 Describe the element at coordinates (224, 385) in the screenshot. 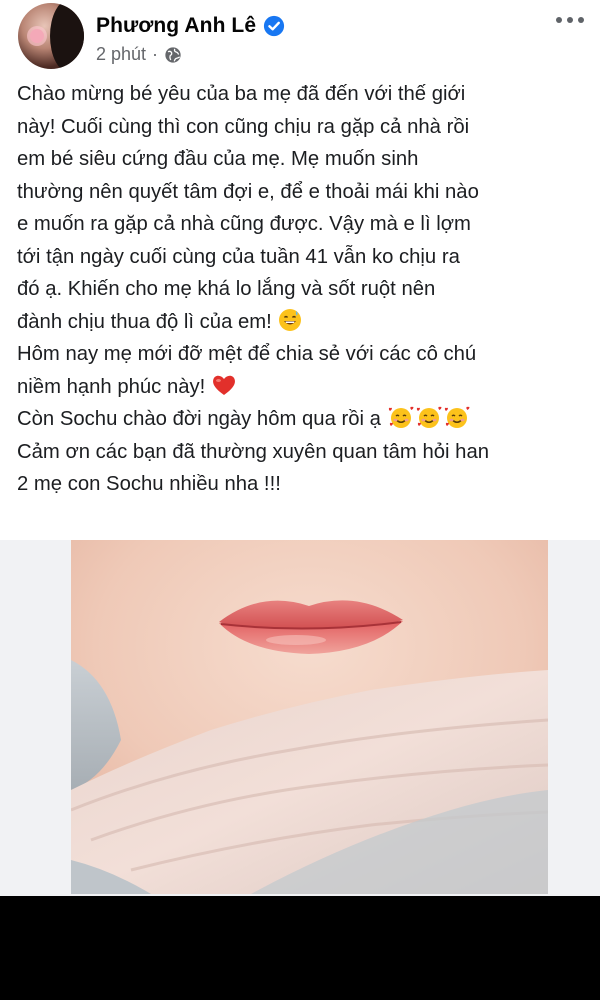

I see `red-heart-emoji` at that location.